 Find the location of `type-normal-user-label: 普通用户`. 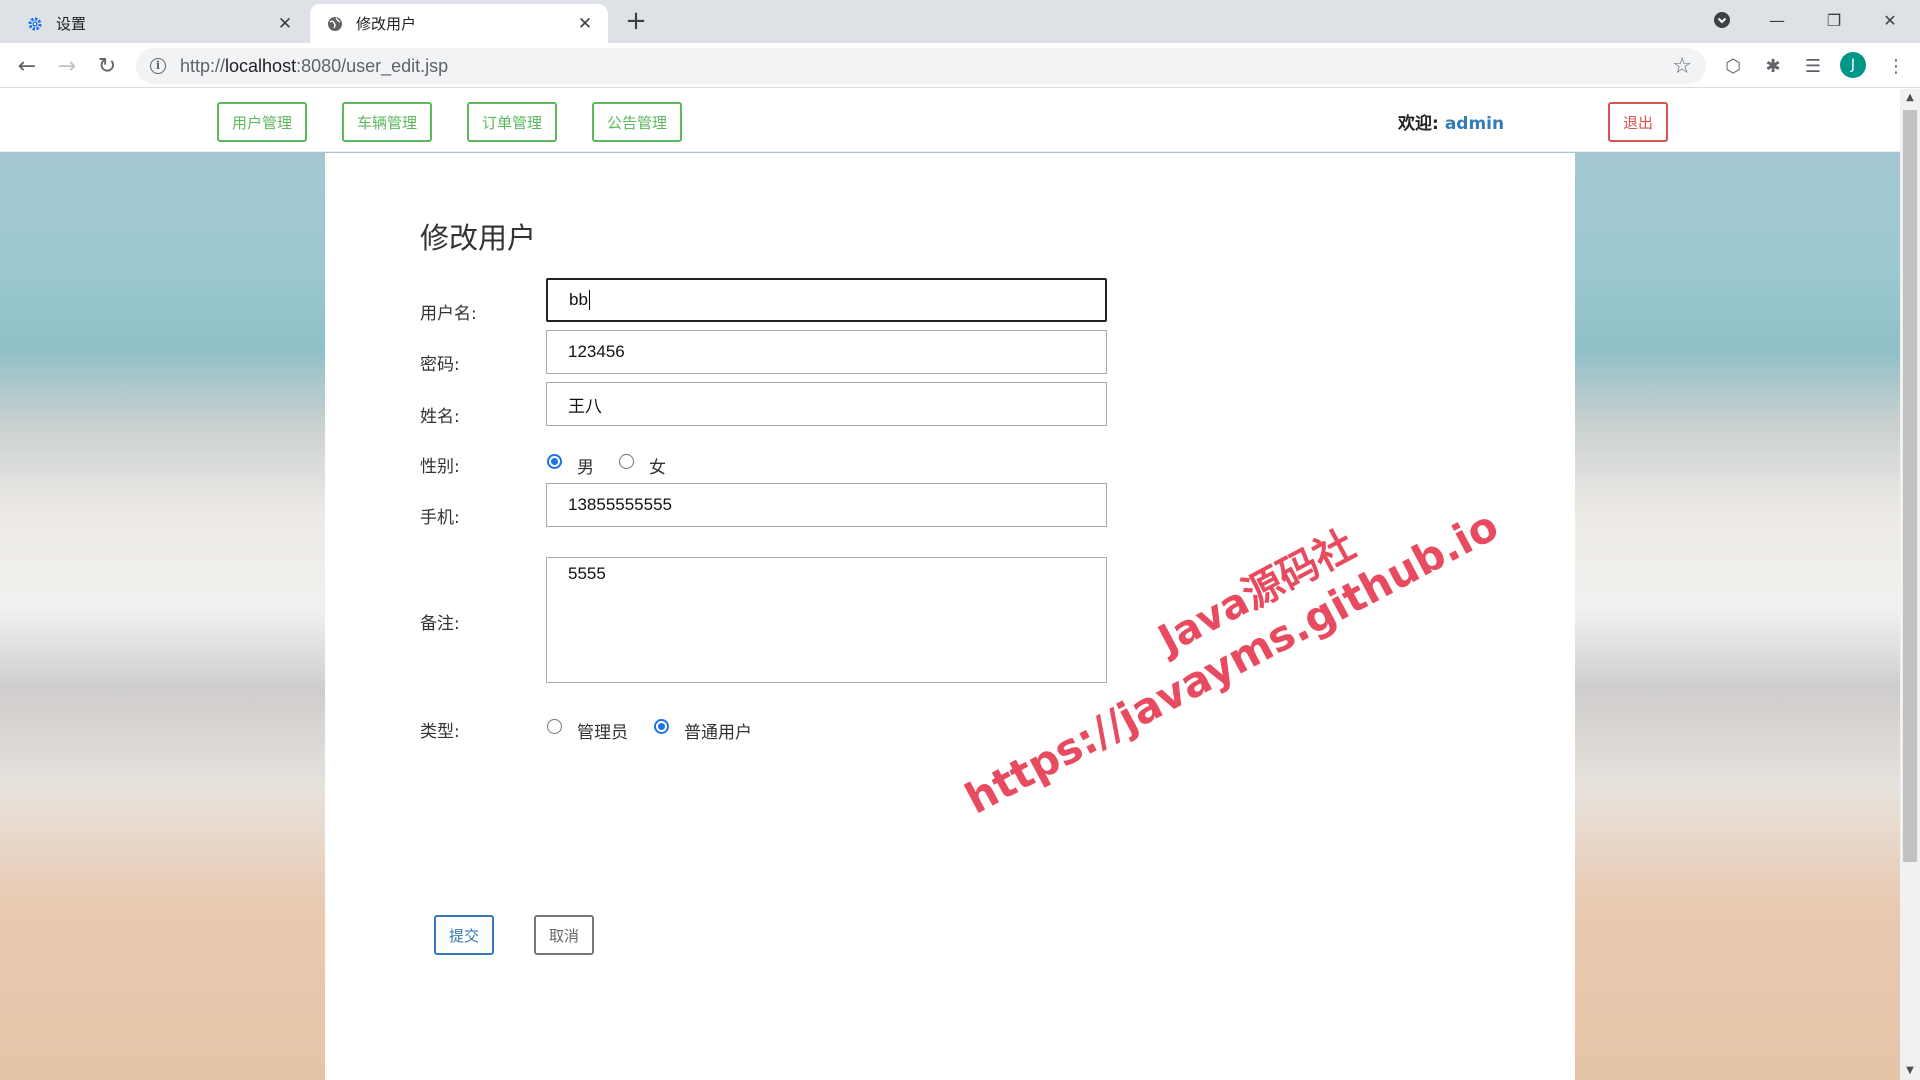

type-normal-user-label: 普通用户 is located at coordinates (718, 733).